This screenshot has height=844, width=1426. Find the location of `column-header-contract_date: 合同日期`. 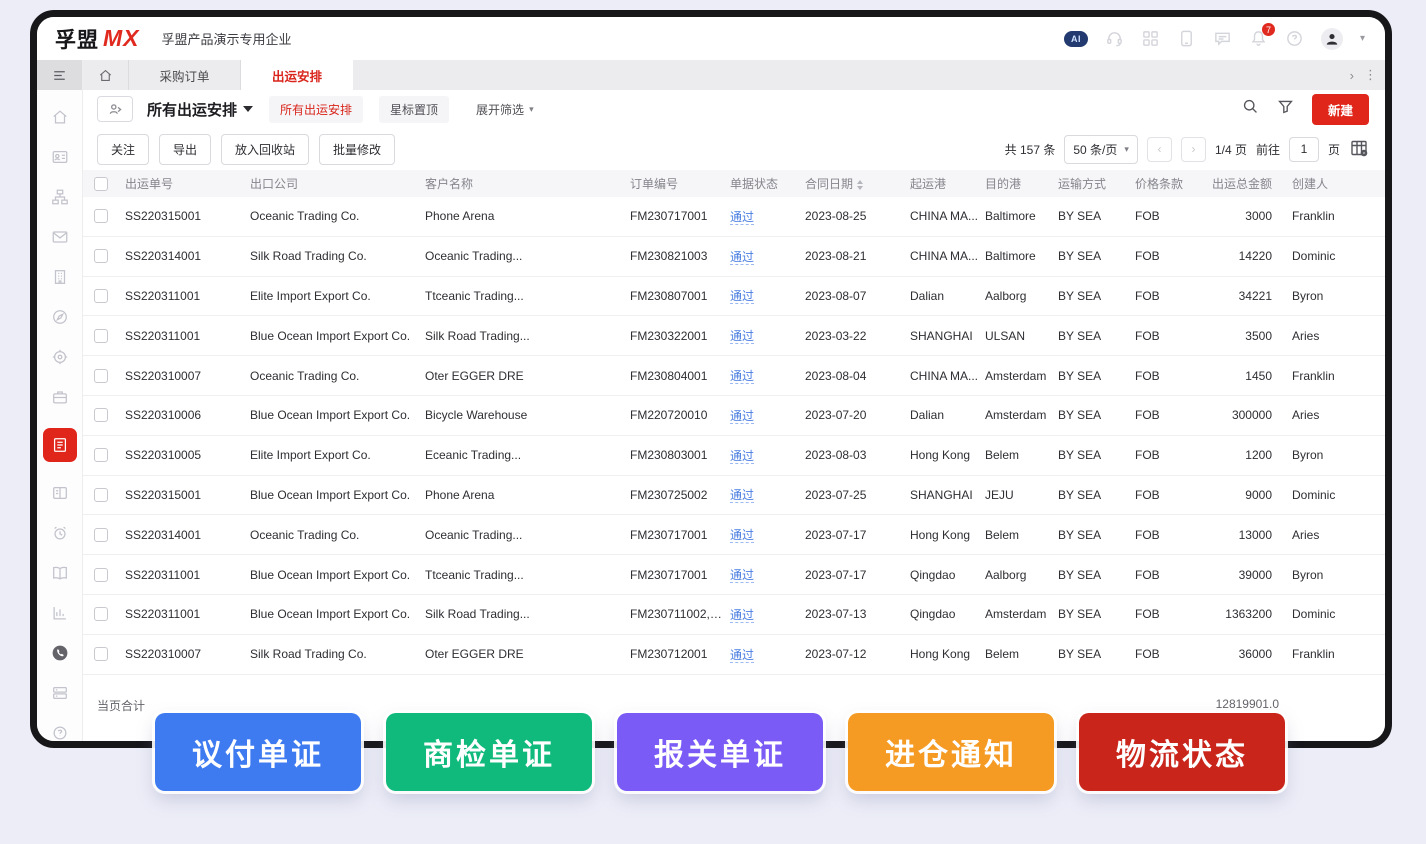

column-header-contract_date: 合同日期 is located at coordinates (857, 183).